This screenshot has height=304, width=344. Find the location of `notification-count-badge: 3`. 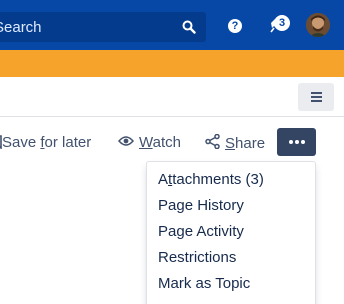

notification-count-badge: 3 is located at coordinates (282, 23).